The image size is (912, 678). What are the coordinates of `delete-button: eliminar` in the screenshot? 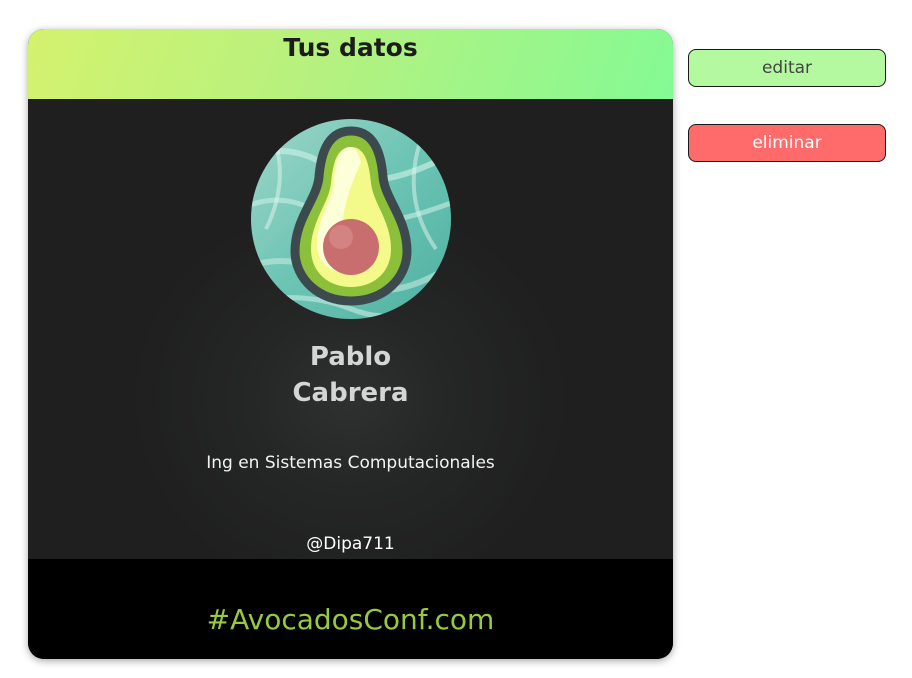 It's located at (787, 143).